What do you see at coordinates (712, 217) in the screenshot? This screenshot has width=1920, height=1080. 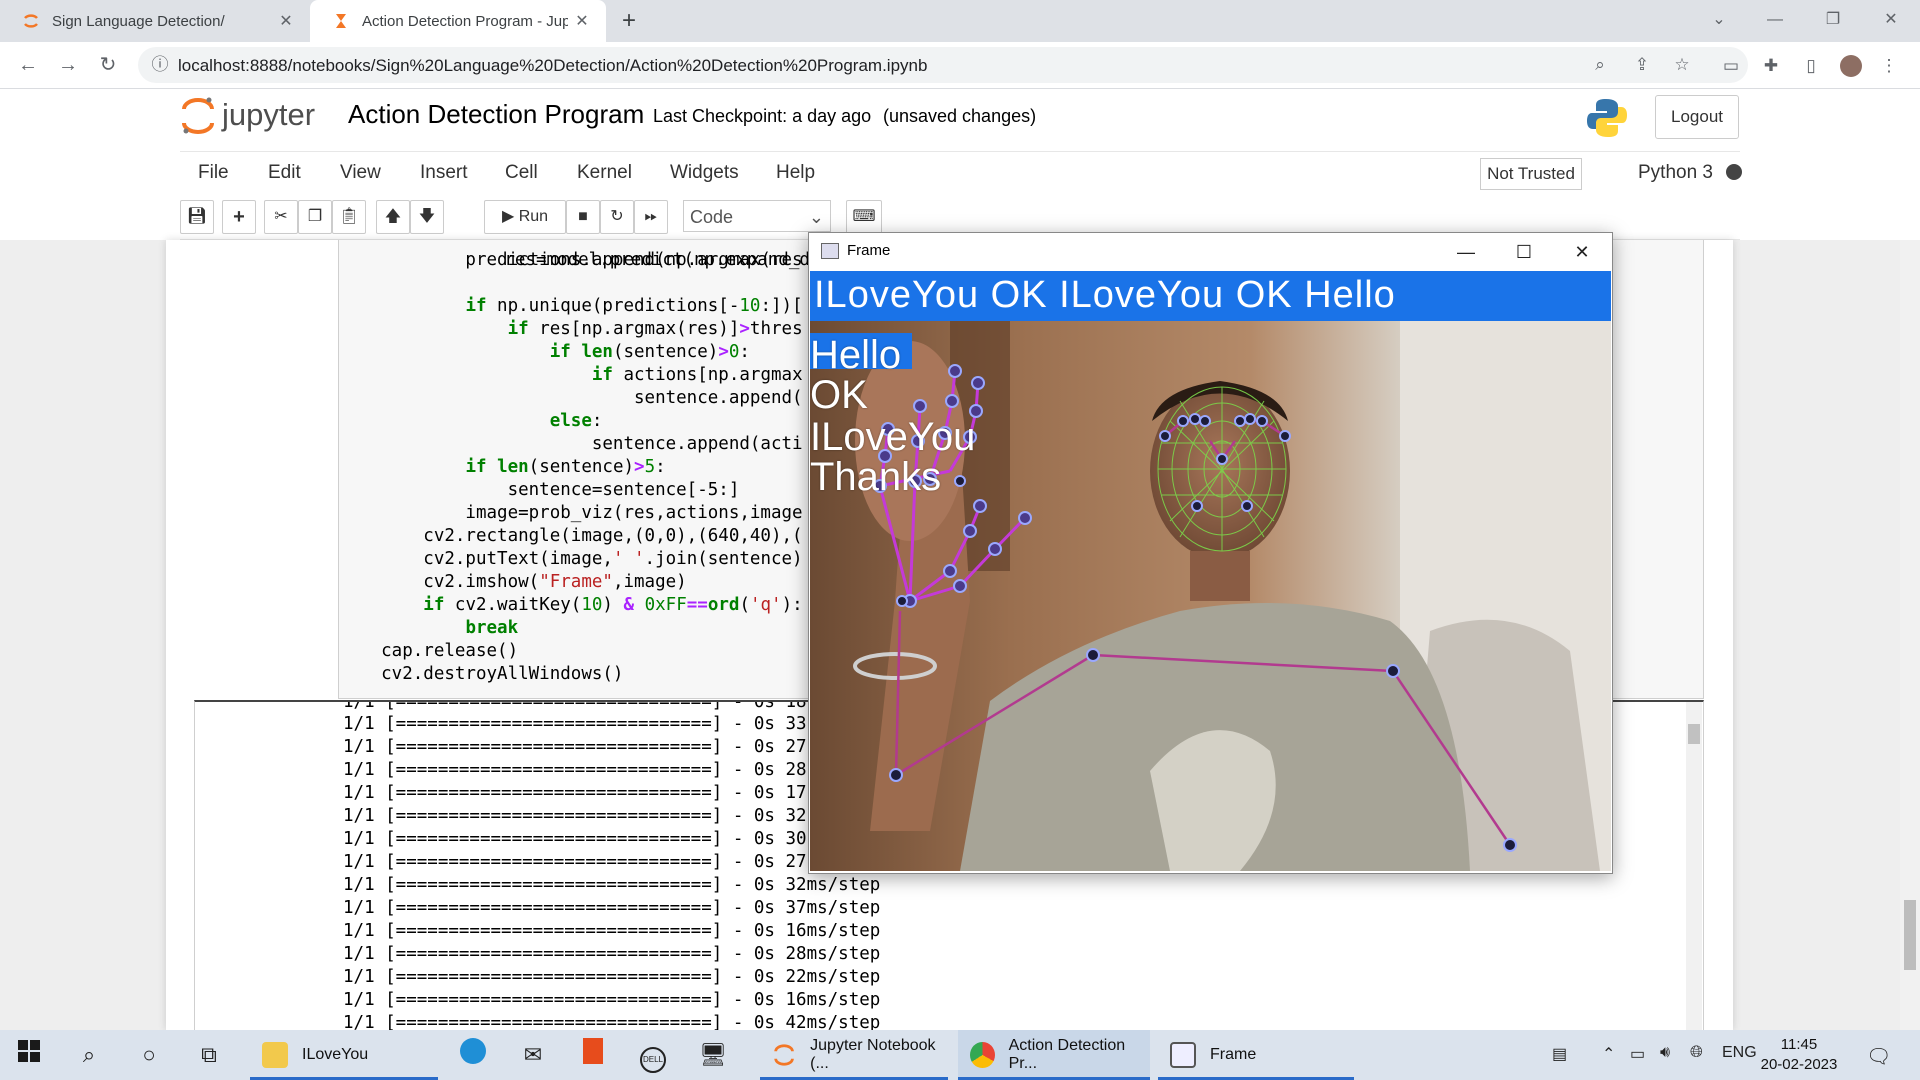 I see `cell-type-value: Code` at bounding box center [712, 217].